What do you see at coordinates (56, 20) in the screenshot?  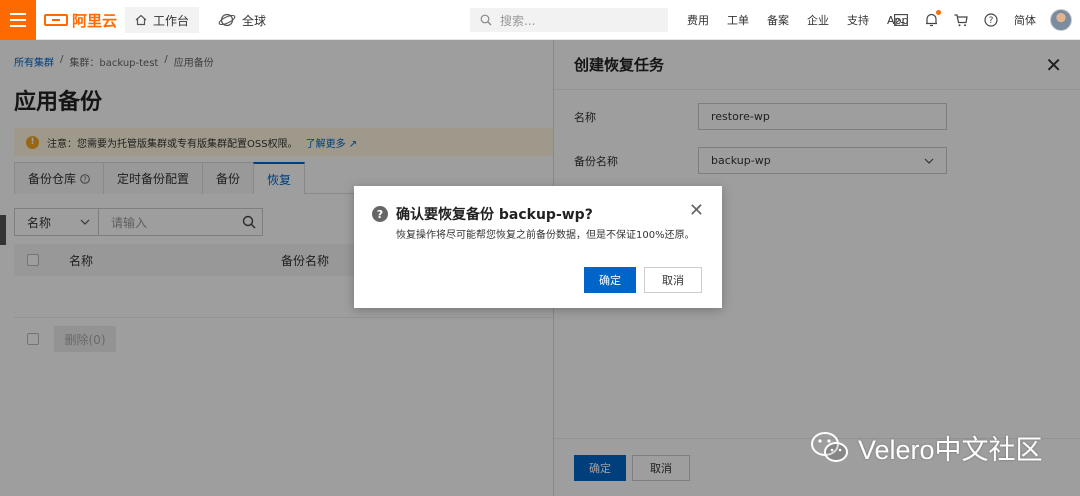 I see `aliyun-logo-mark` at bounding box center [56, 20].